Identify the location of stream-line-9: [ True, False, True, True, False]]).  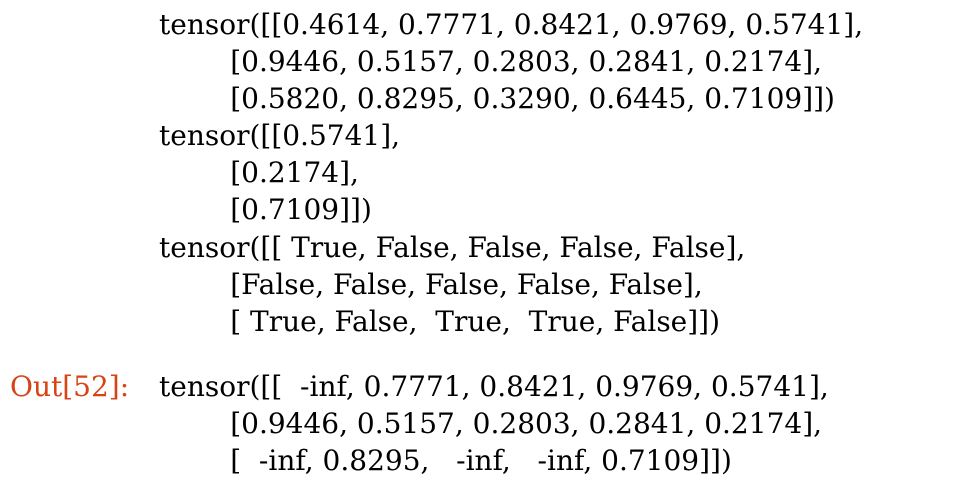
(440, 321).